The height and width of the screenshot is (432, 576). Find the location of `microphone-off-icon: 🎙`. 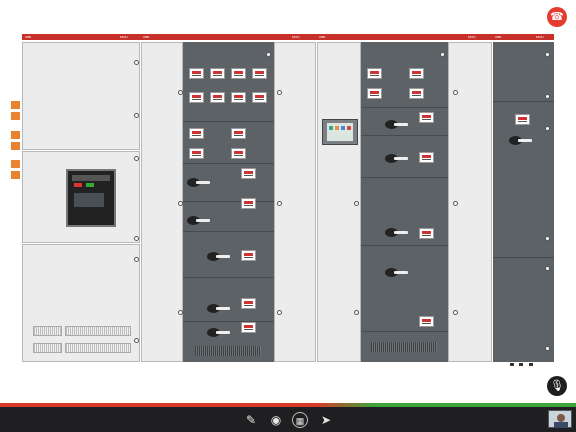

microphone-off-icon: 🎙 is located at coordinates (557, 386).